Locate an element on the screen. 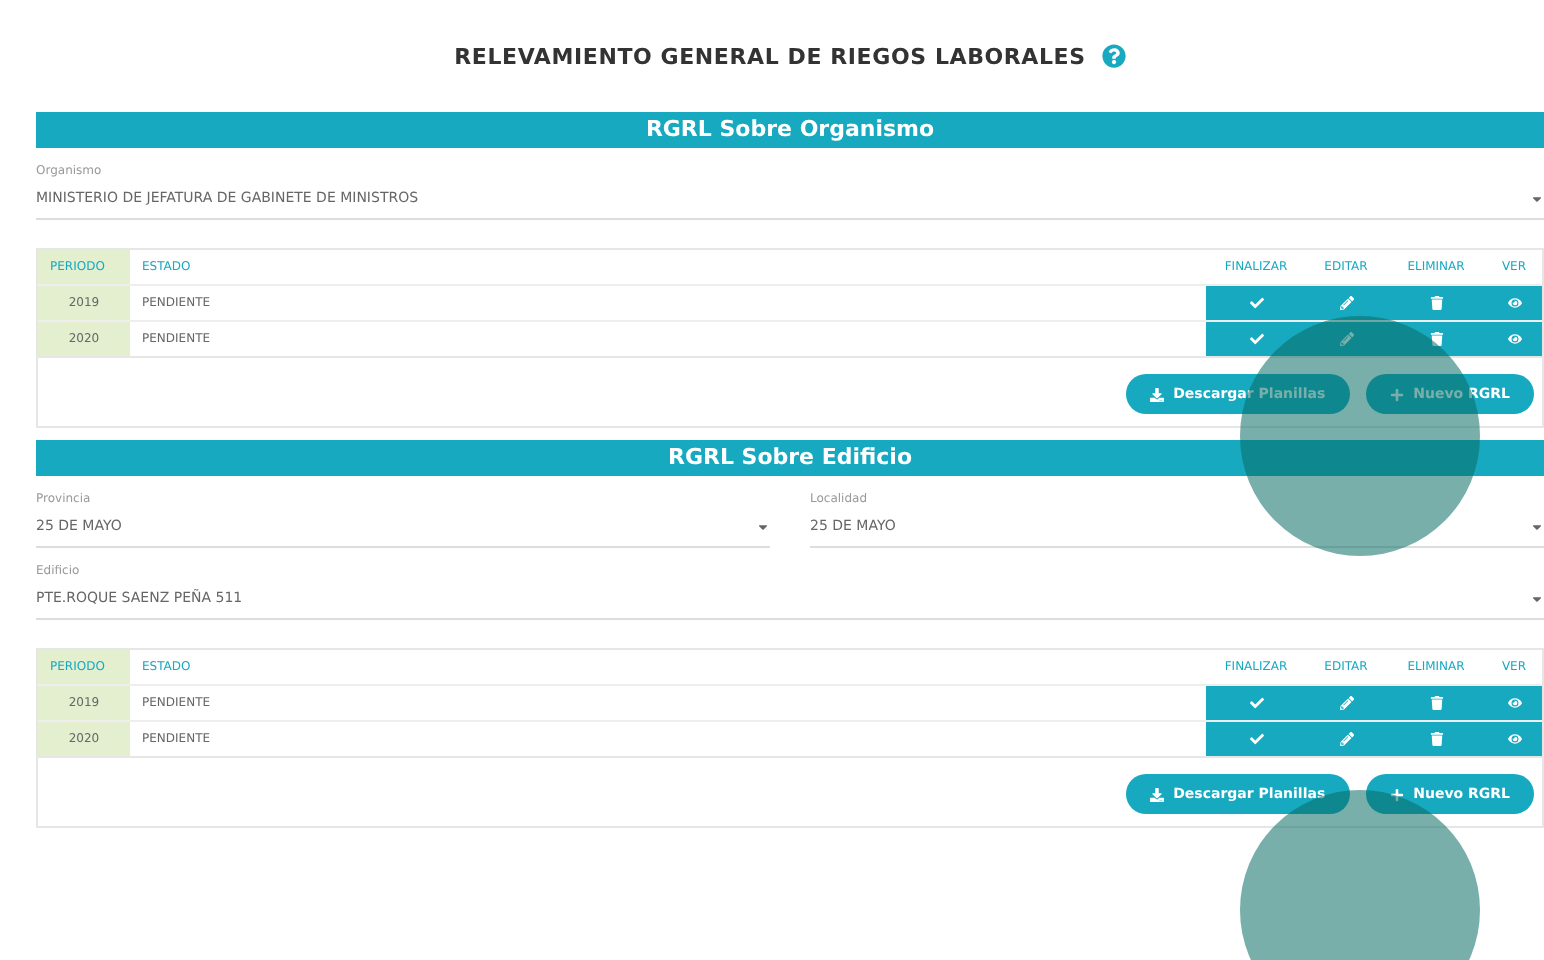 The width and height of the screenshot is (1544, 960). section-header: RGRL Sobre Edificio is located at coordinates (790, 458).